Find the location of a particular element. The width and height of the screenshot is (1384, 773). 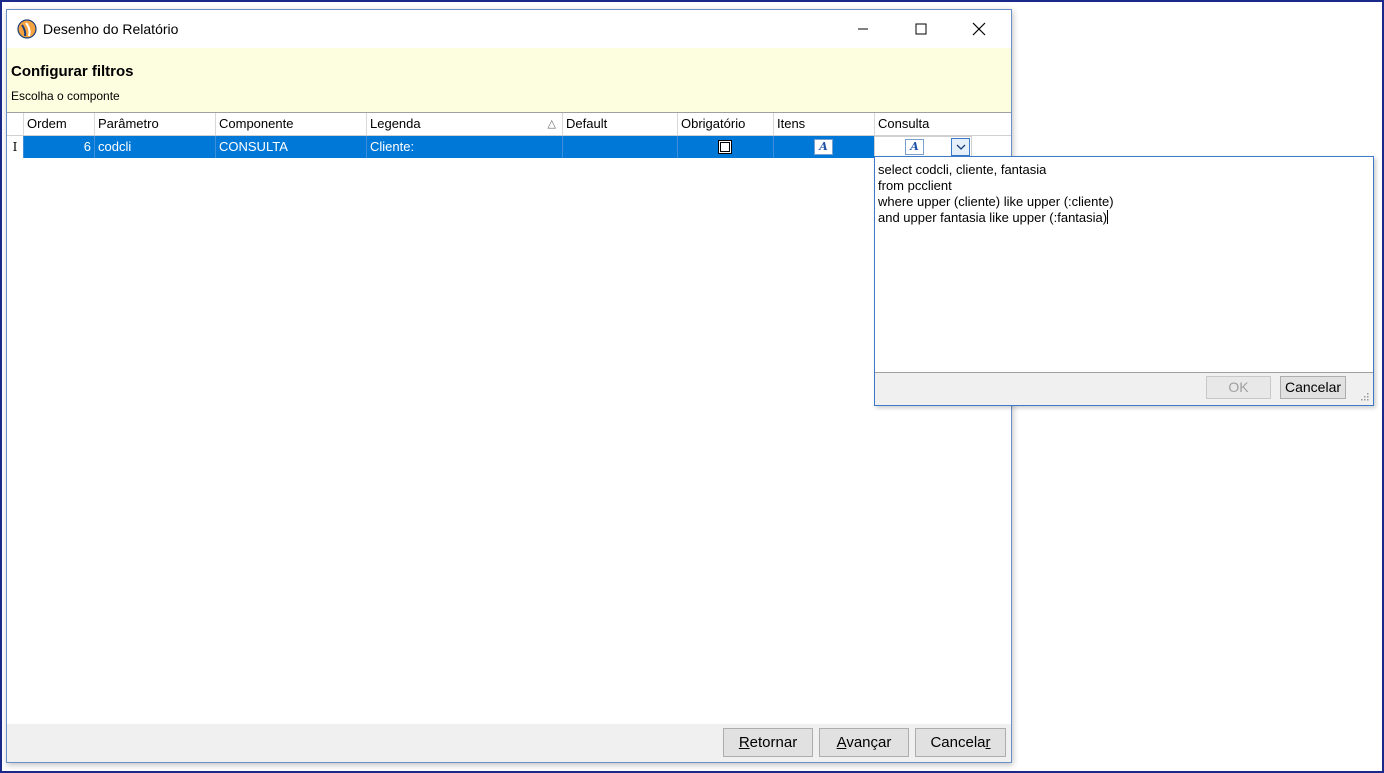

cell-legenda: Cliente: is located at coordinates (464, 147).